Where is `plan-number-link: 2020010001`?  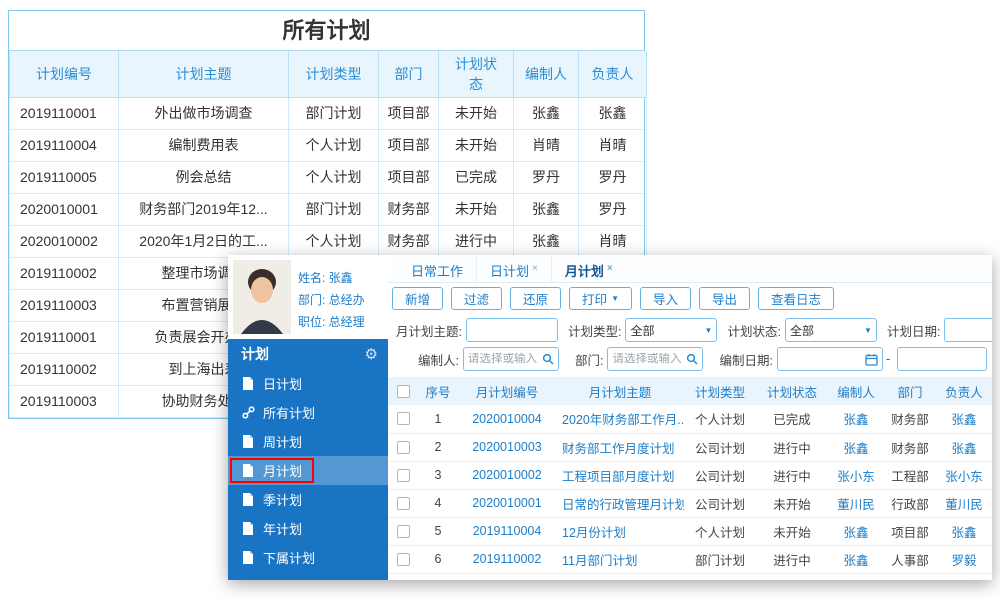
plan-number-link: 2020010001 is located at coordinates (507, 503).